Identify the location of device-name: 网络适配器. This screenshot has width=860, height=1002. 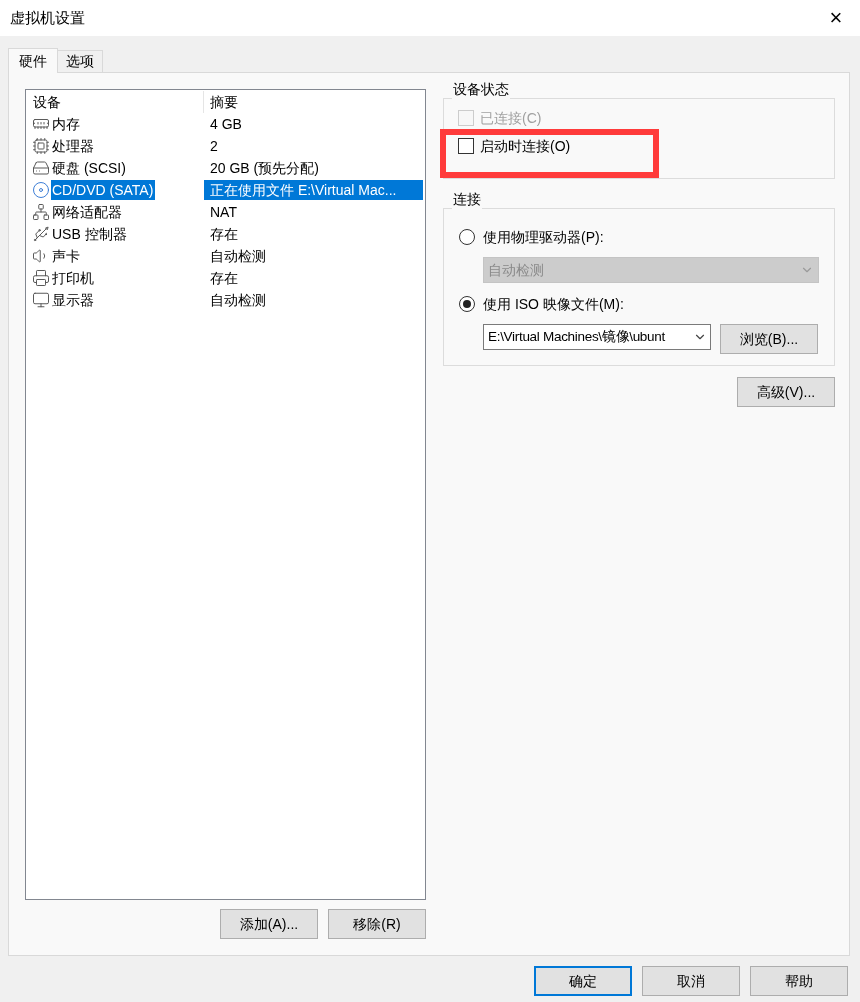
(86, 212).